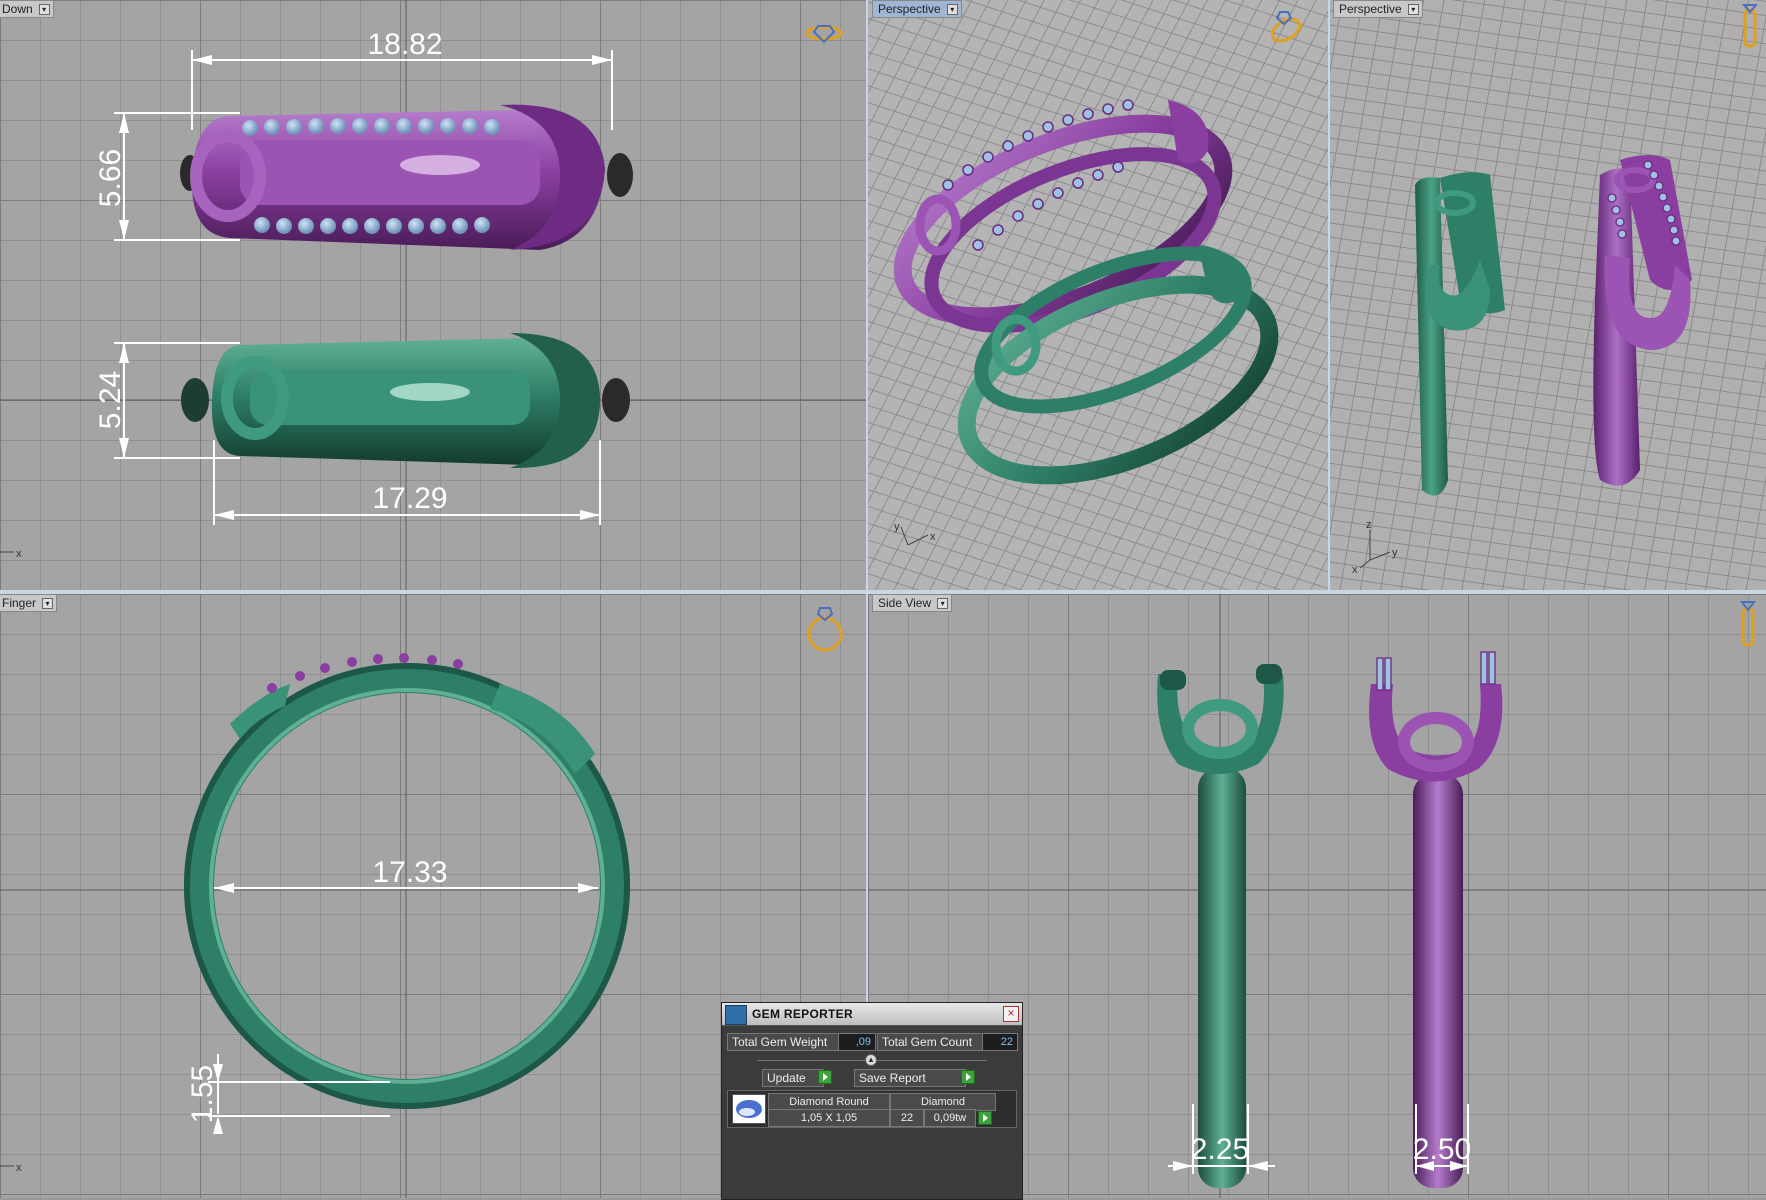 The width and height of the screenshot is (1766, 1200). I want to click on perspective-2-canvas: z y x, so click(1555, 290).